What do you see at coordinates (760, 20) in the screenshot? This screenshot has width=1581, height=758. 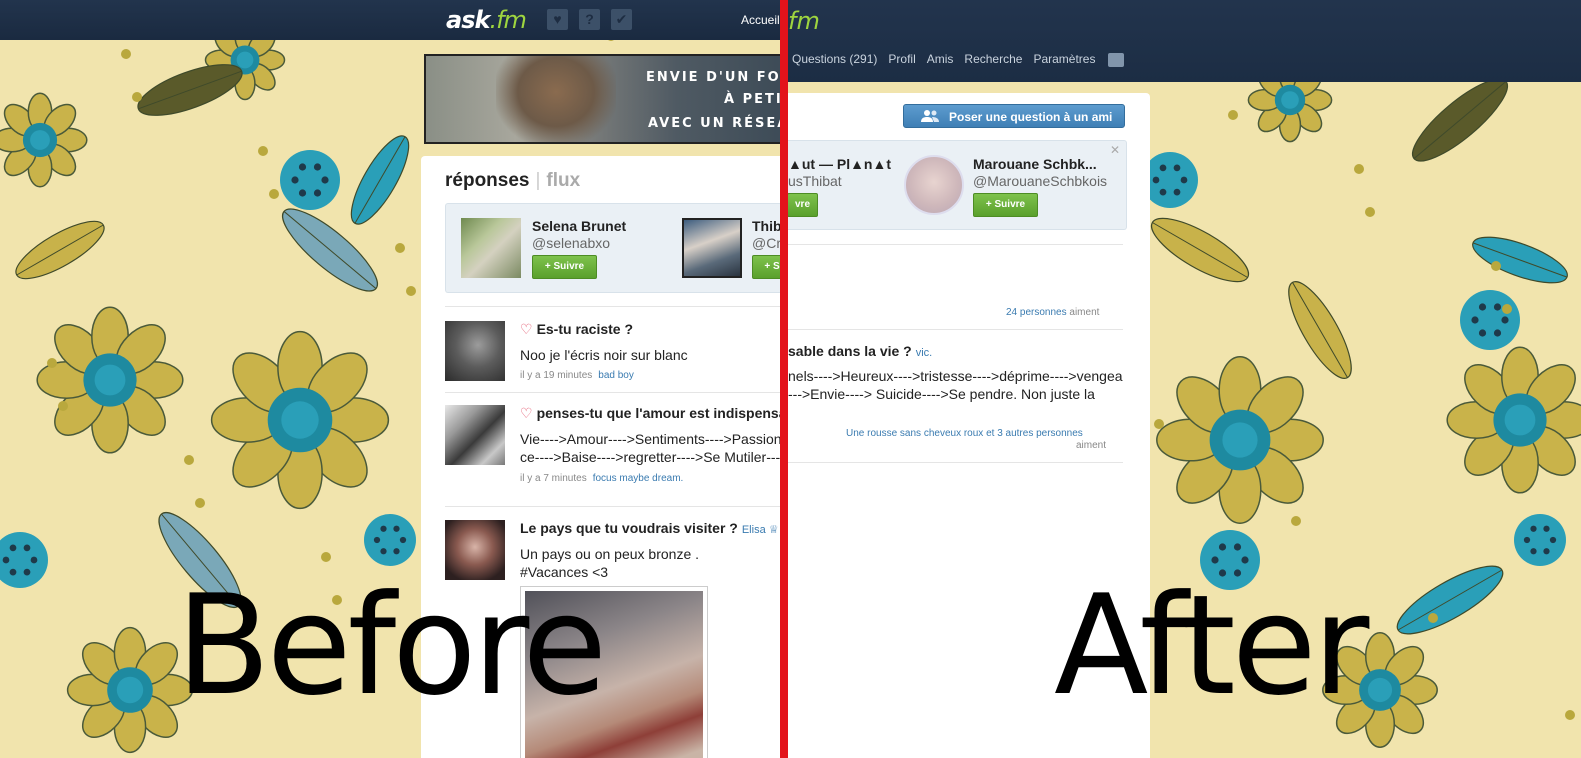 I see `nav-home-link: Accueil` at bounding box center [760, 20].